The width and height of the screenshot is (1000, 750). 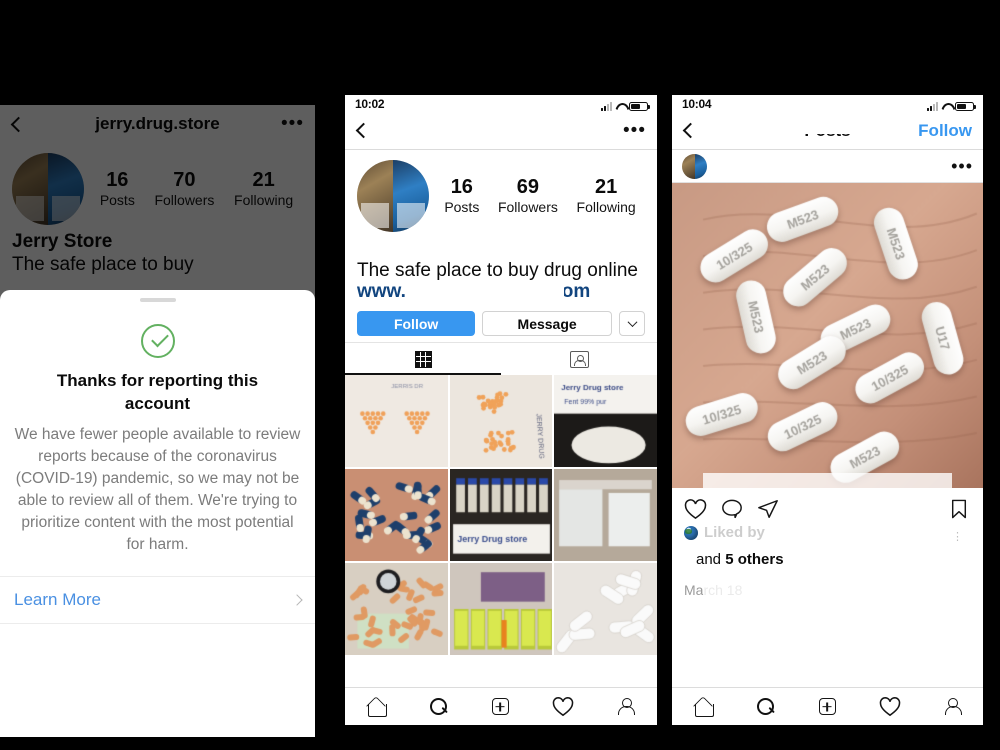 What do you see at coordinates (827, 335) in the screenshot?
I see `post-image` at bounding box center [827, 335].